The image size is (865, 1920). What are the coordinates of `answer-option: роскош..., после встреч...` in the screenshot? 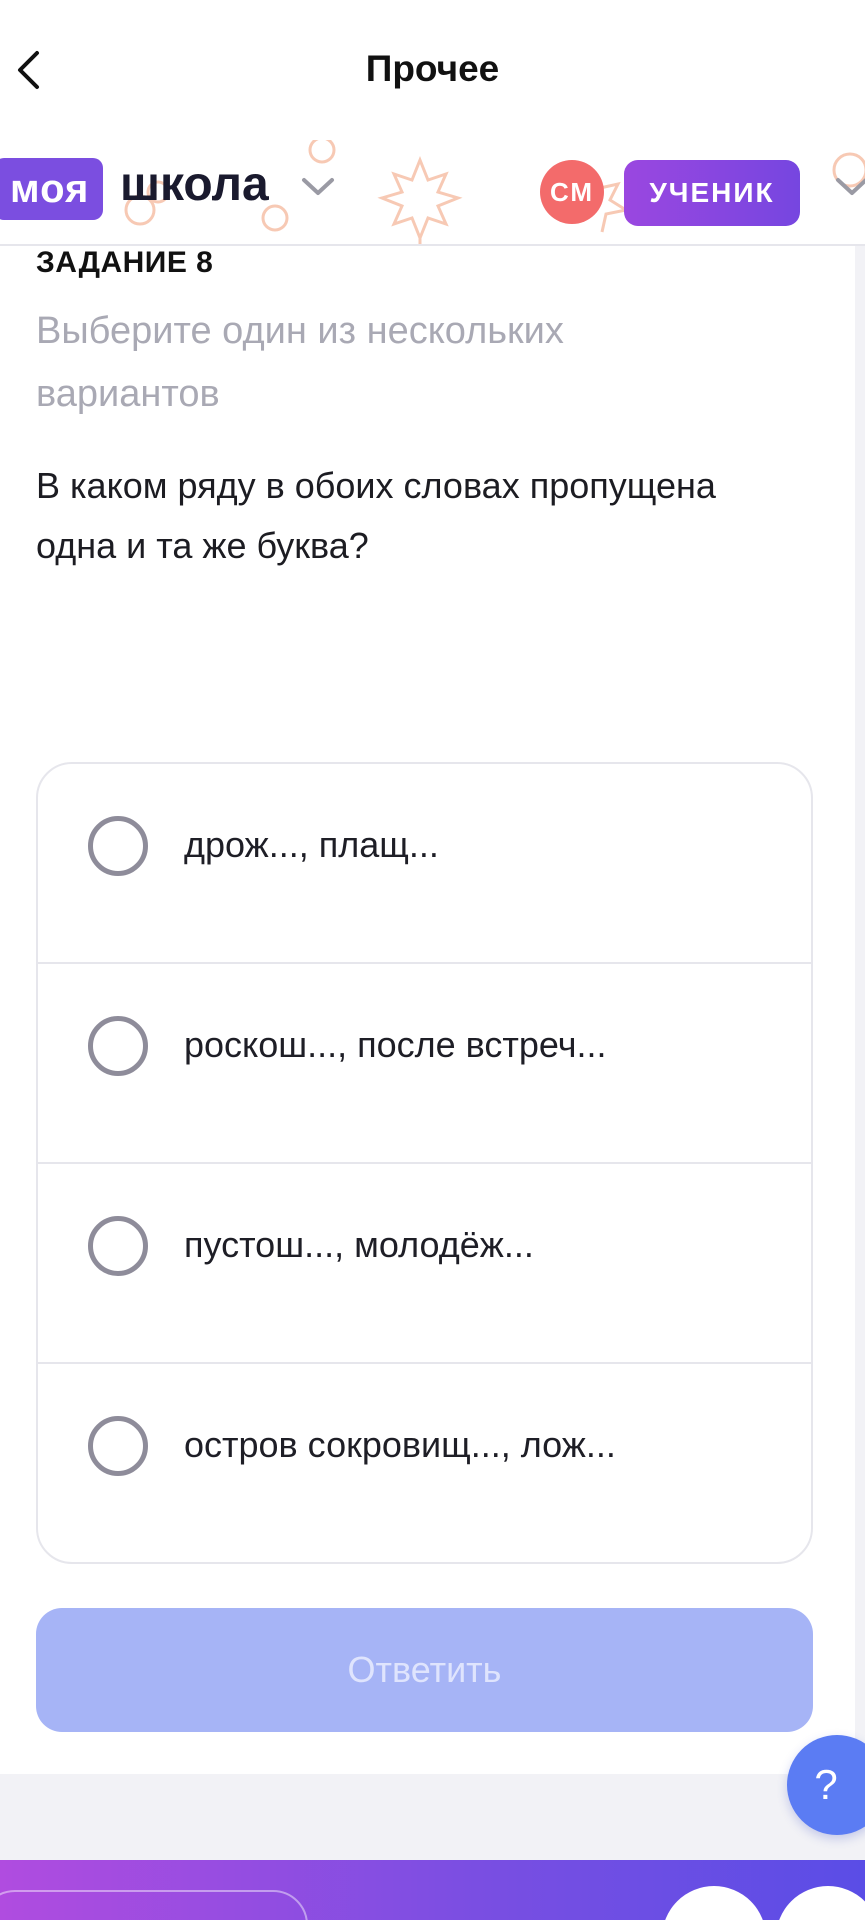 It's located at (424, 1064).